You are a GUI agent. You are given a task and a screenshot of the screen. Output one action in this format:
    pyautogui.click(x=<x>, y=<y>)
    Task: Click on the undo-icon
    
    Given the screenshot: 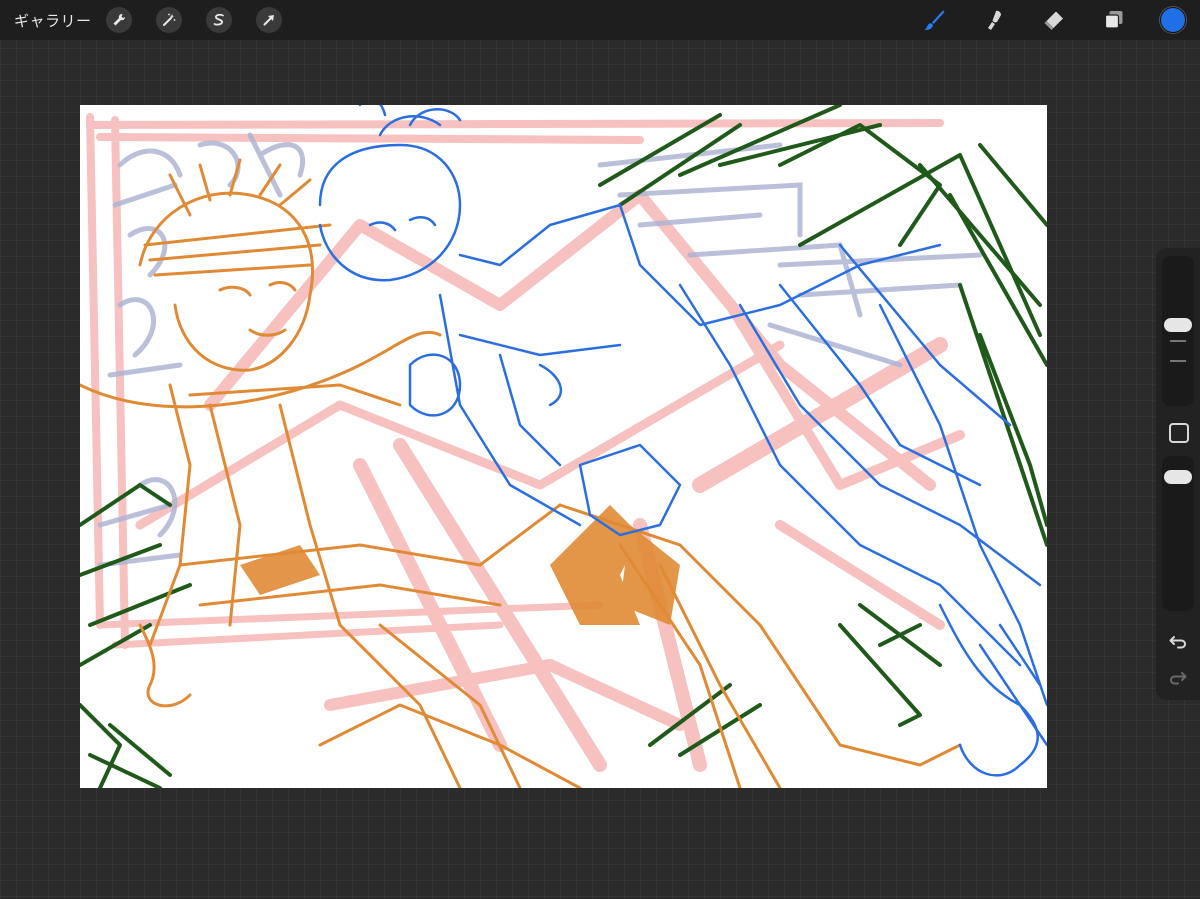 What is the action you would take?
    pyautogui.click(x=1178, y=642)
    